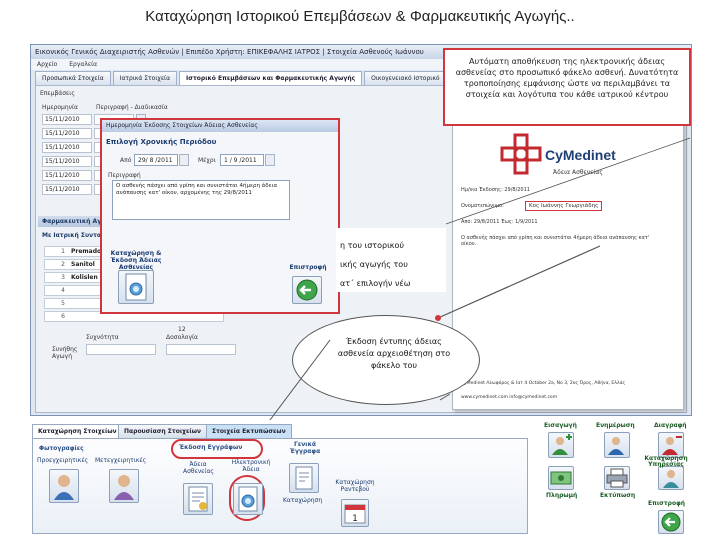  I want to click on act-ypiresia-label: Καταχώρηση Υπηρεσίας, so click(666, 461).